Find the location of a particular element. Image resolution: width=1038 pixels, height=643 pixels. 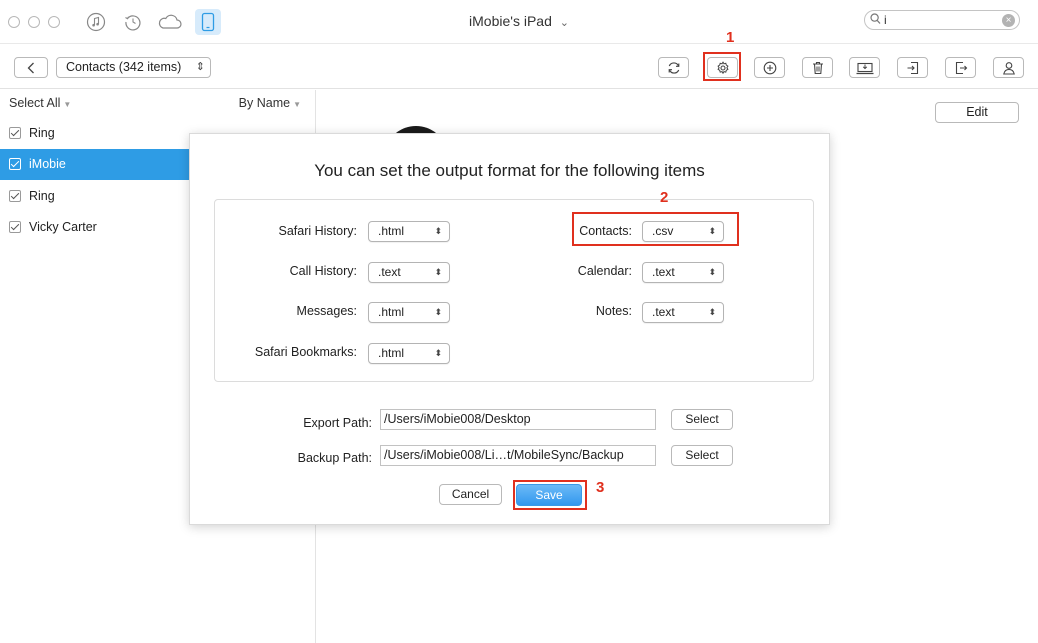

refresh-button is located at coordinates (673, 67).